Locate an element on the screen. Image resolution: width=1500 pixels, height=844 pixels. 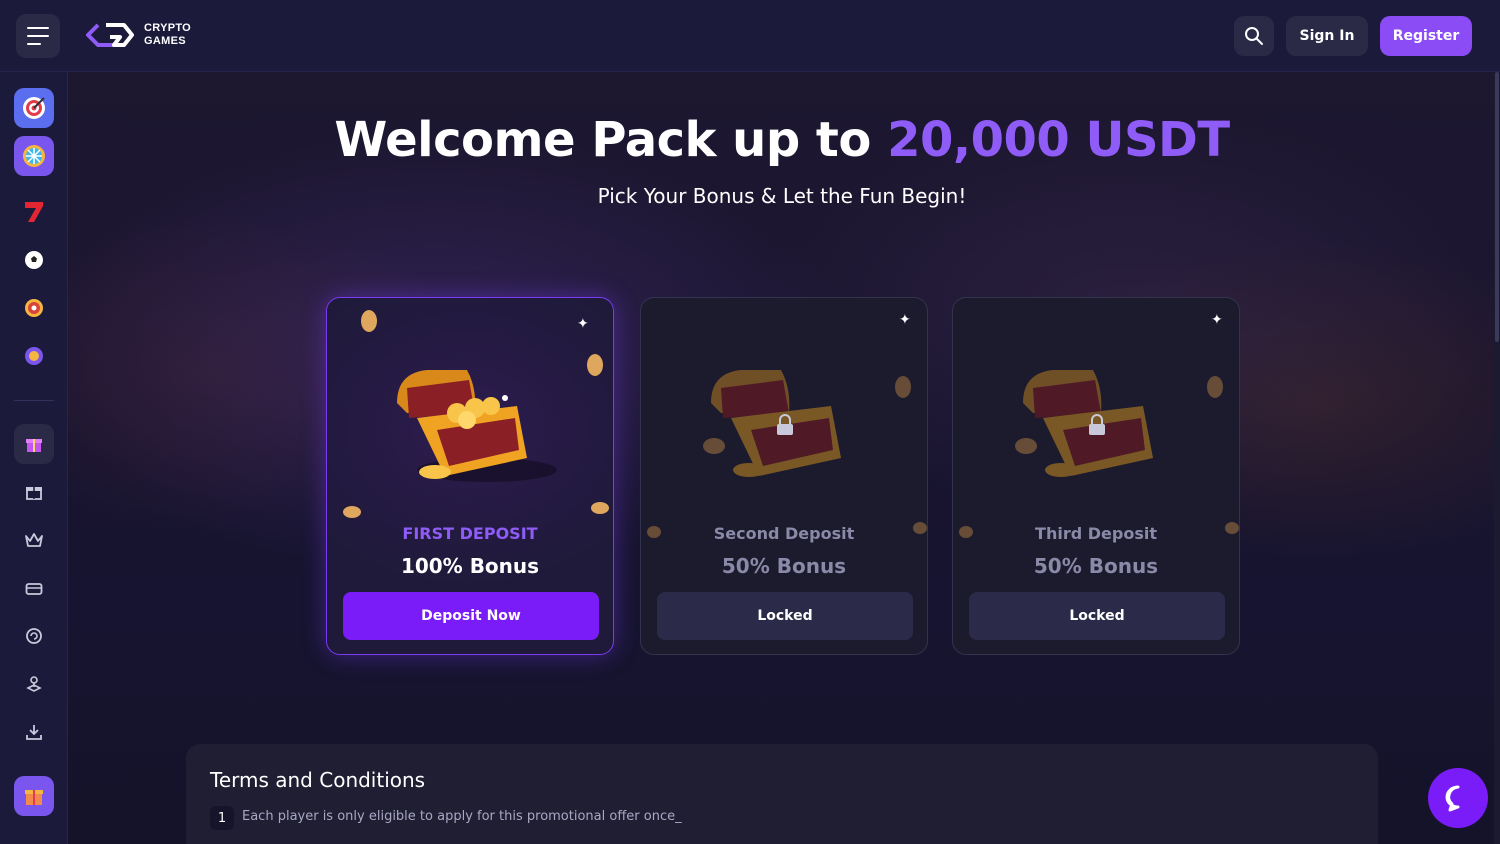
card-label: Second Deposit is located at coordinates (784, 533).